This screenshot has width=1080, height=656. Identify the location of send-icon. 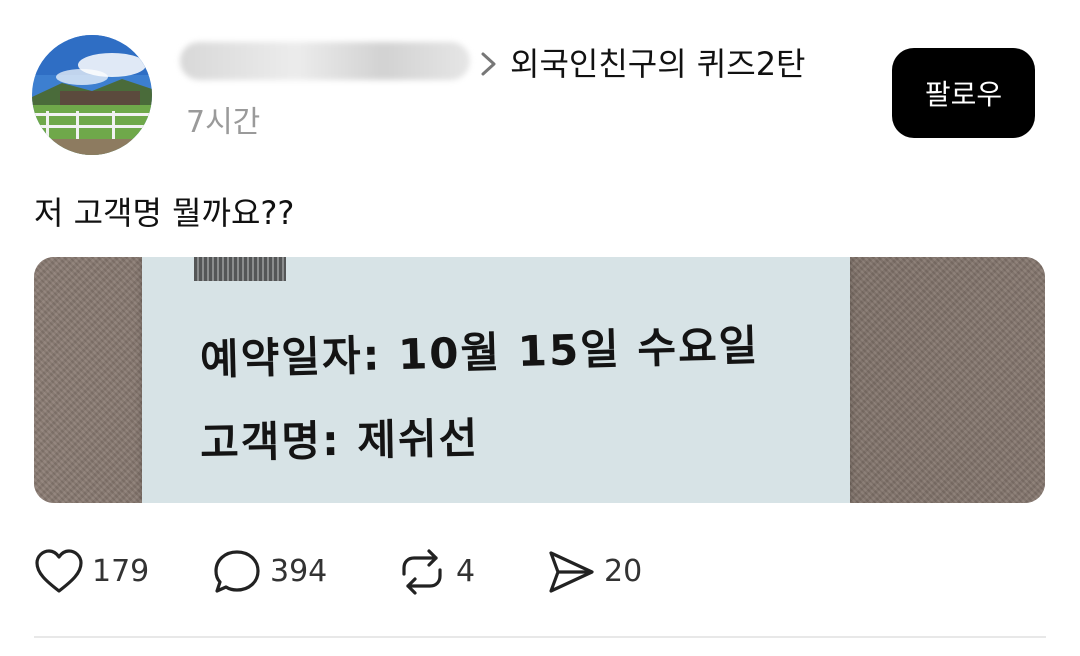
(571, 572).